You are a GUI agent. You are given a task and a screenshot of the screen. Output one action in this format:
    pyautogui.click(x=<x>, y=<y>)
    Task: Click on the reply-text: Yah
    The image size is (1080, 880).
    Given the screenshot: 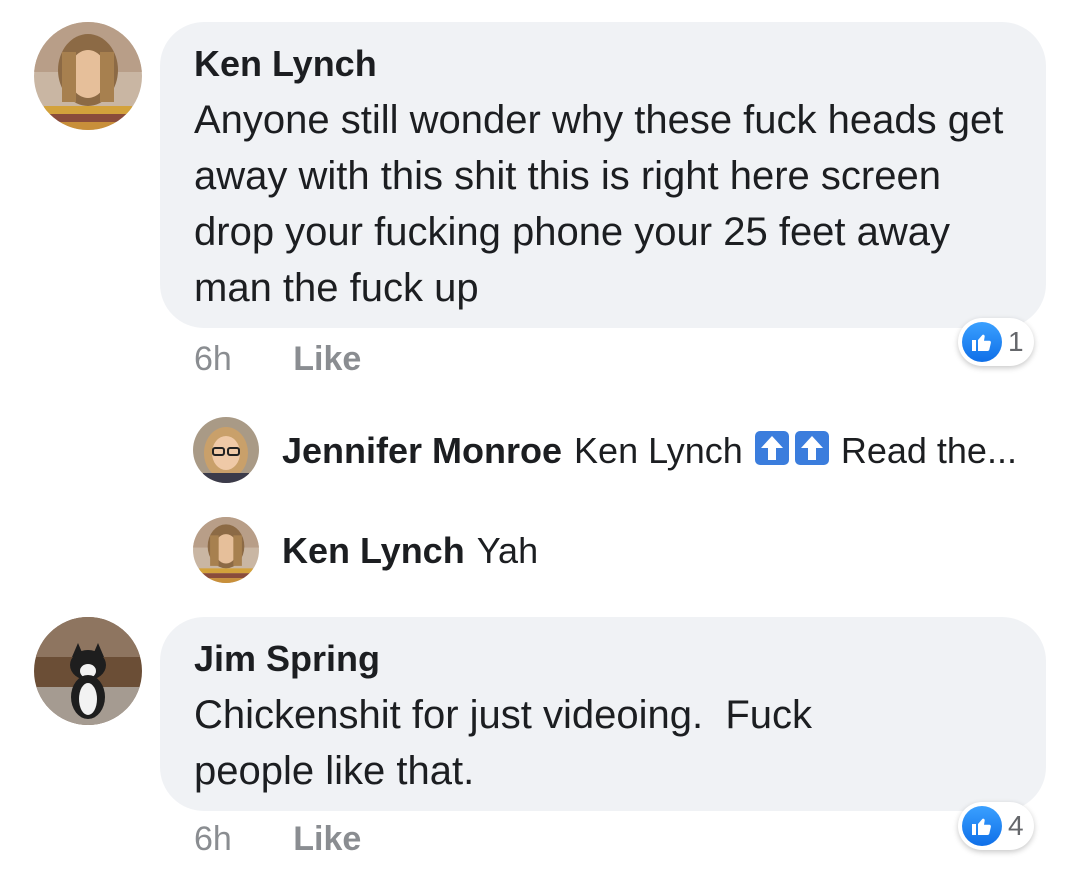 What is the action you would take?
    pyautogui.click(x=507, y=550)
    